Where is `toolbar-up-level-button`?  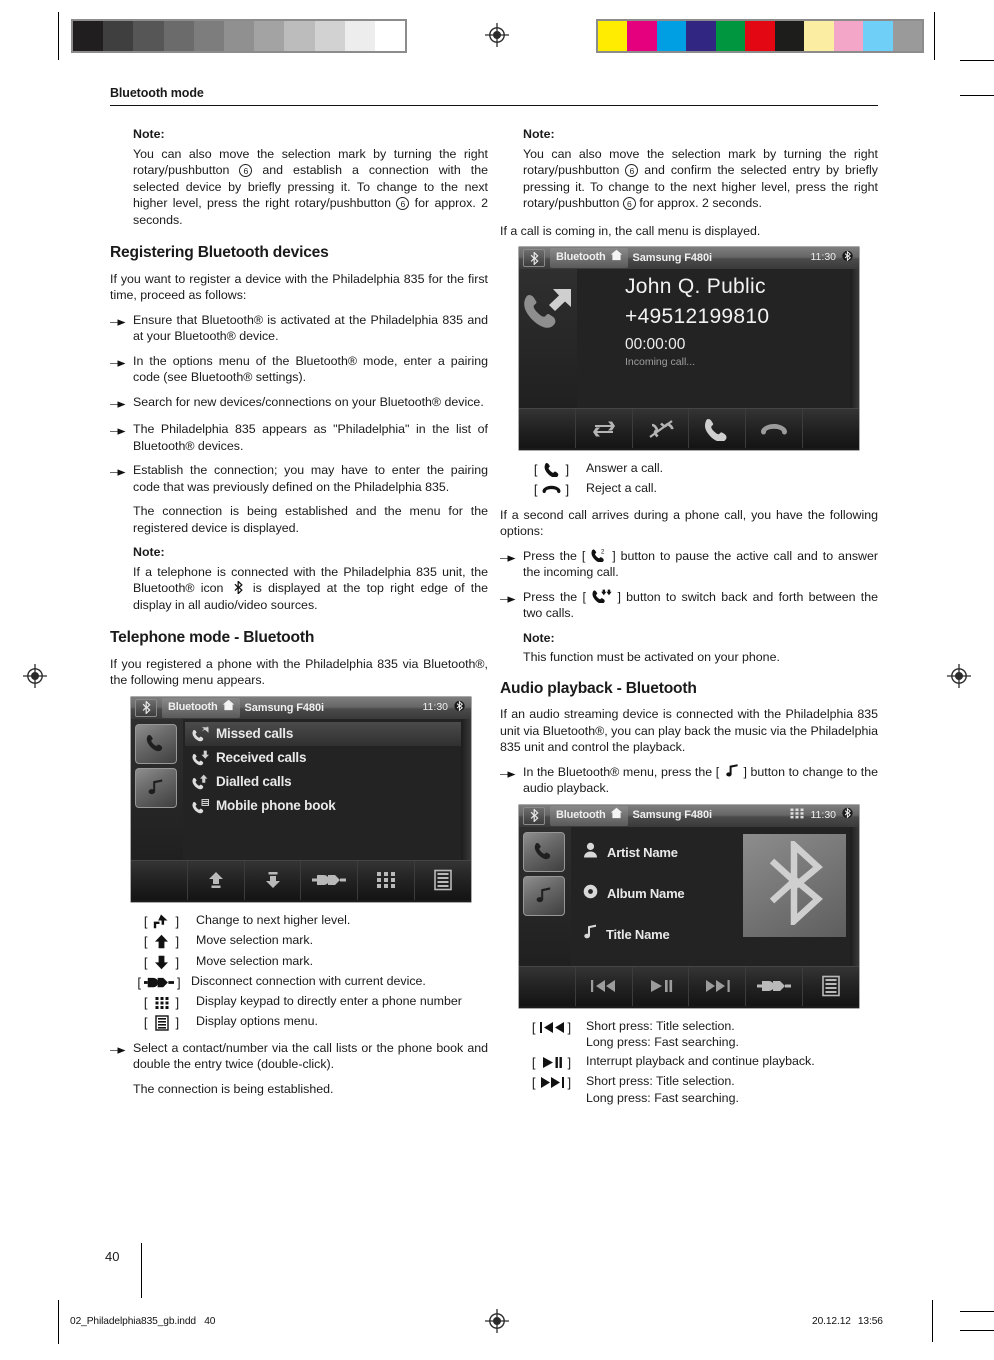
toolbar-up-level-button is located at coordinates (216, 880).